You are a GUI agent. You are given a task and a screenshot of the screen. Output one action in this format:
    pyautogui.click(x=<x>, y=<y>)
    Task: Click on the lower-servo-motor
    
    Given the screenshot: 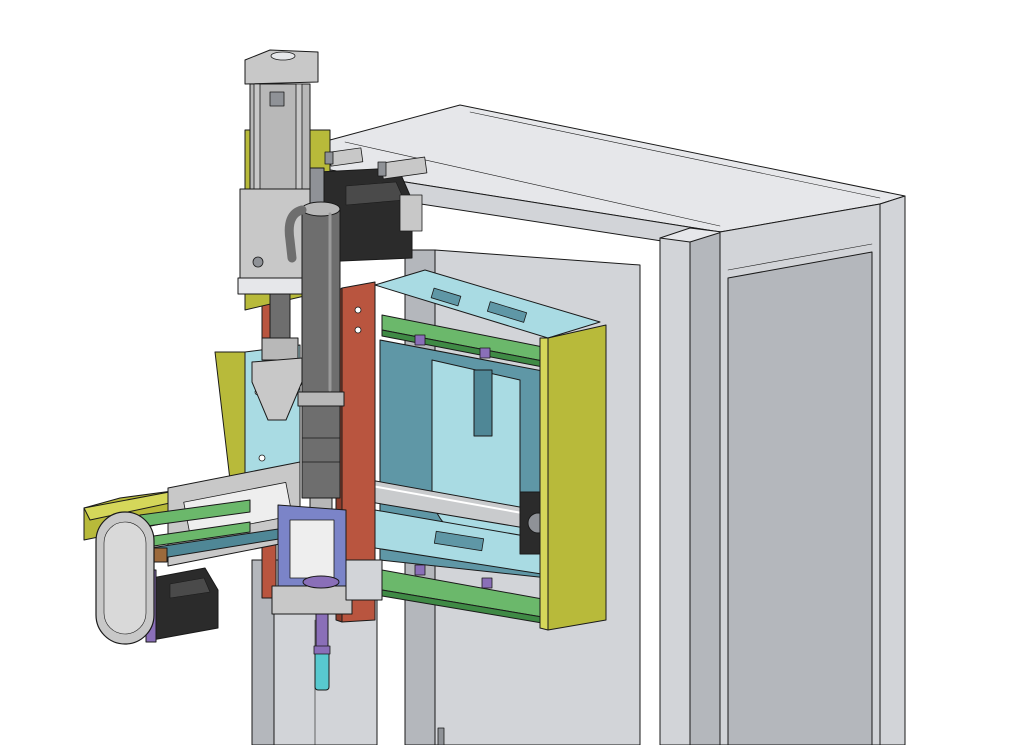 What is the action you would take?
    pyautogui.click(x=182, y=605)
    